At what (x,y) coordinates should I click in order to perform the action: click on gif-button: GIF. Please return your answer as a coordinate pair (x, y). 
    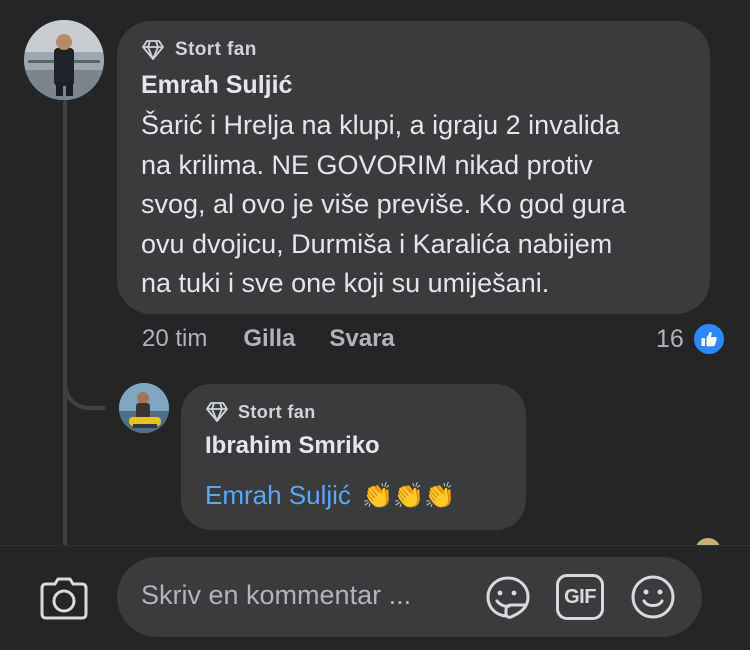
    Looking at the image, I should click on (580, 597).